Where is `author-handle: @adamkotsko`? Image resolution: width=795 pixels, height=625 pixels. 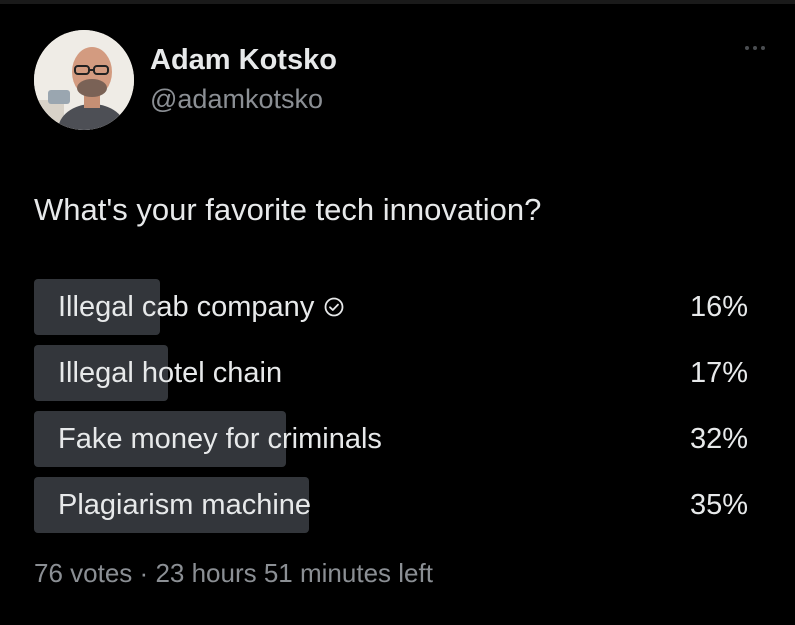
author-handle: @adamkotsko is located at coordinates (243, 99).